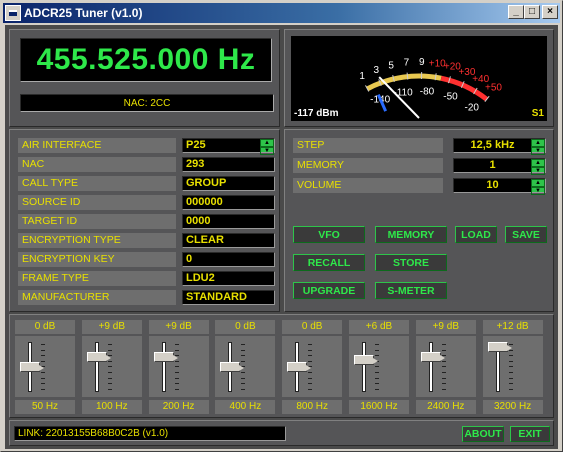 This screenshot has width=563, height=452. What do you see at coordinates (329, 290) in the screenshot?
I see `upgrade-button: UPGRADE` at bounding box center [329, 290].